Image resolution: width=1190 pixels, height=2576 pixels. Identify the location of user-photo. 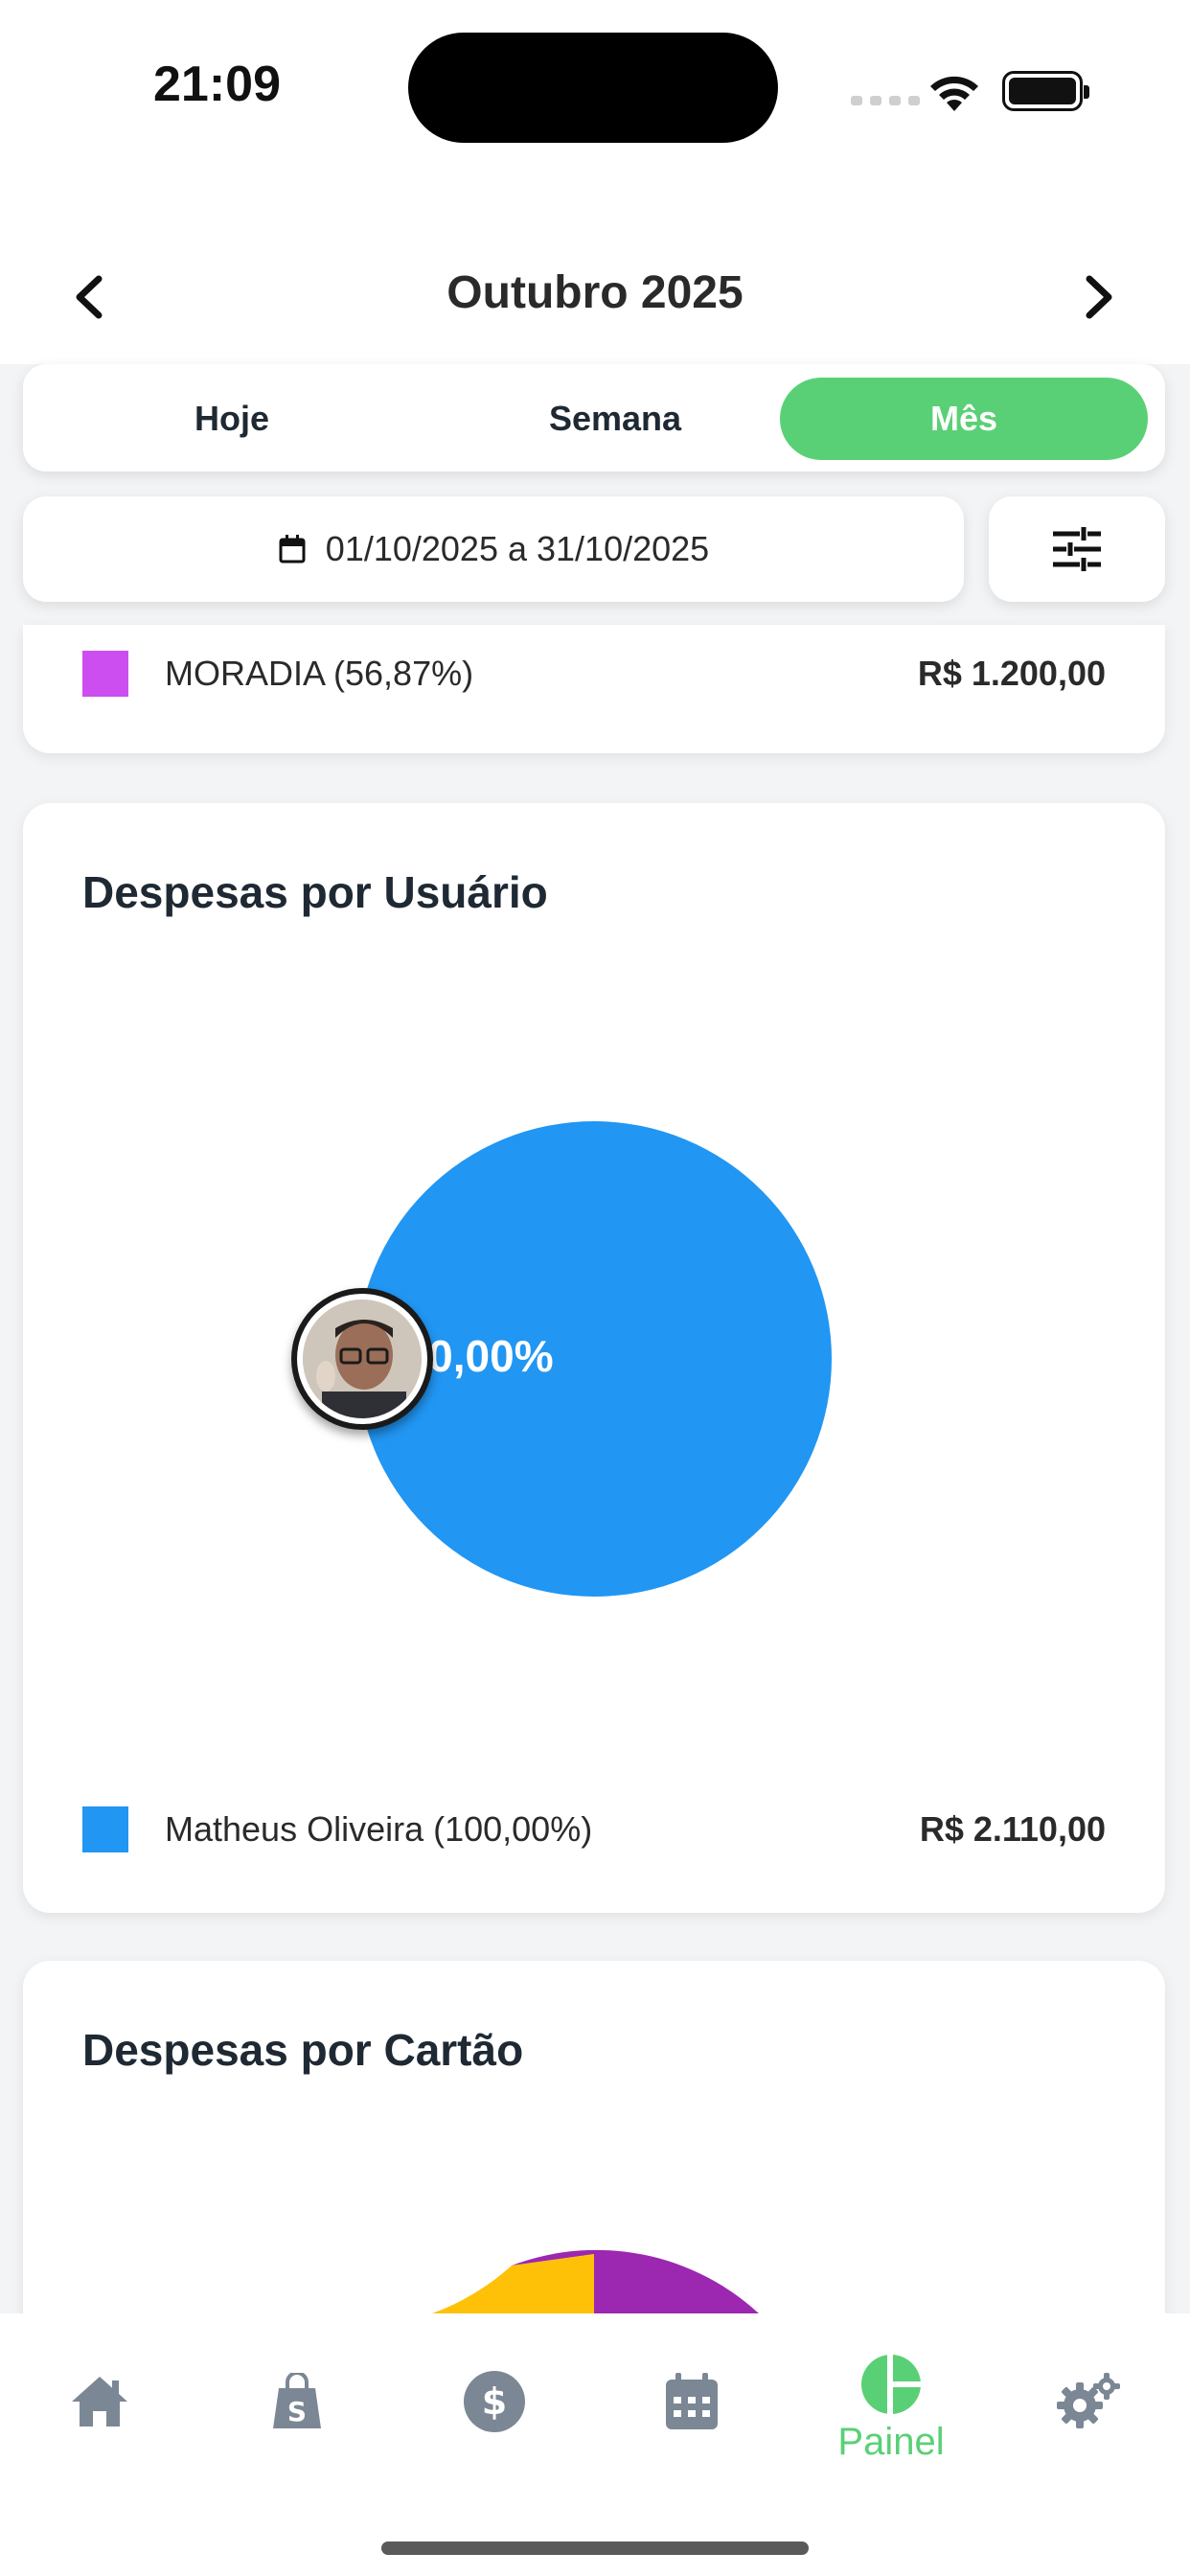
(363, 1359).